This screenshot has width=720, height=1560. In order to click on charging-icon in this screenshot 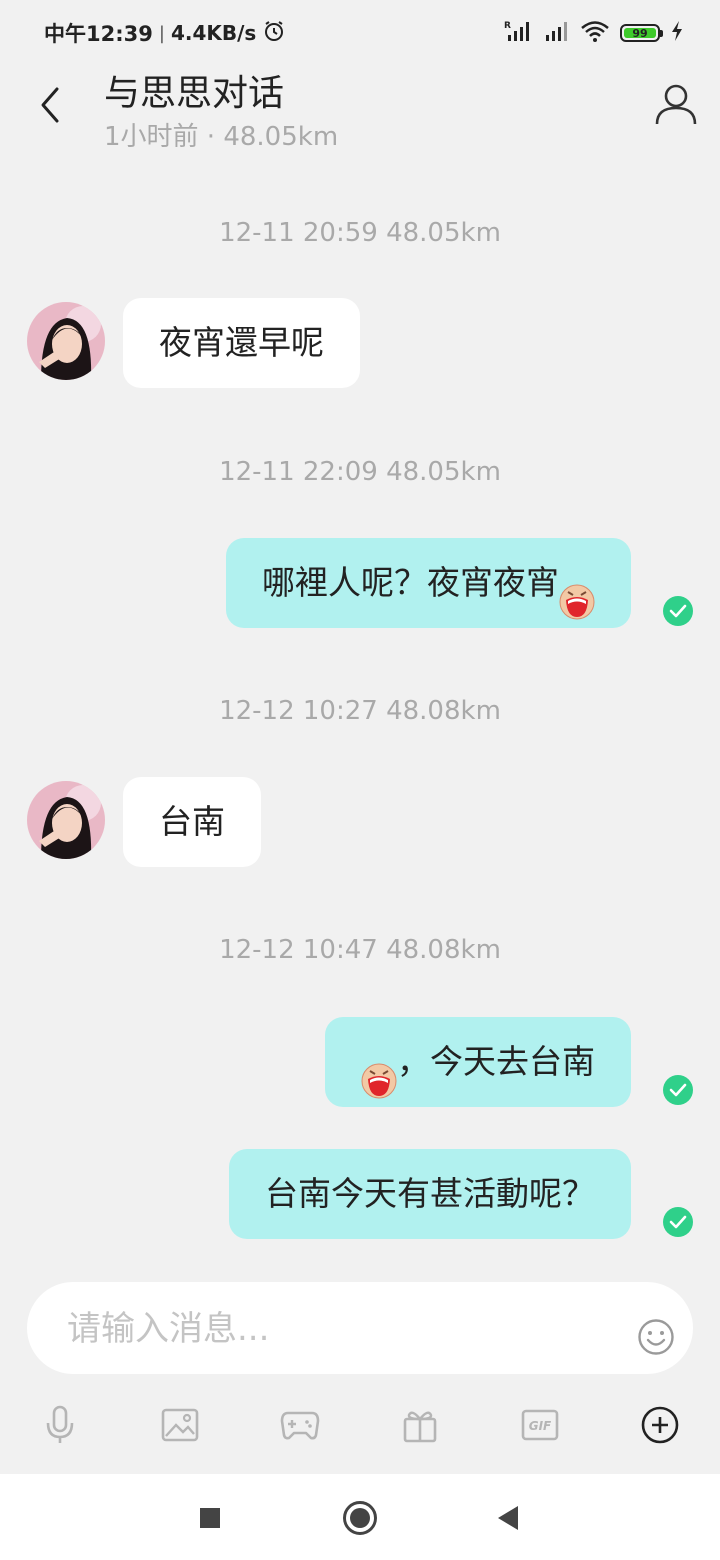, I will do `click(677, 33)`.